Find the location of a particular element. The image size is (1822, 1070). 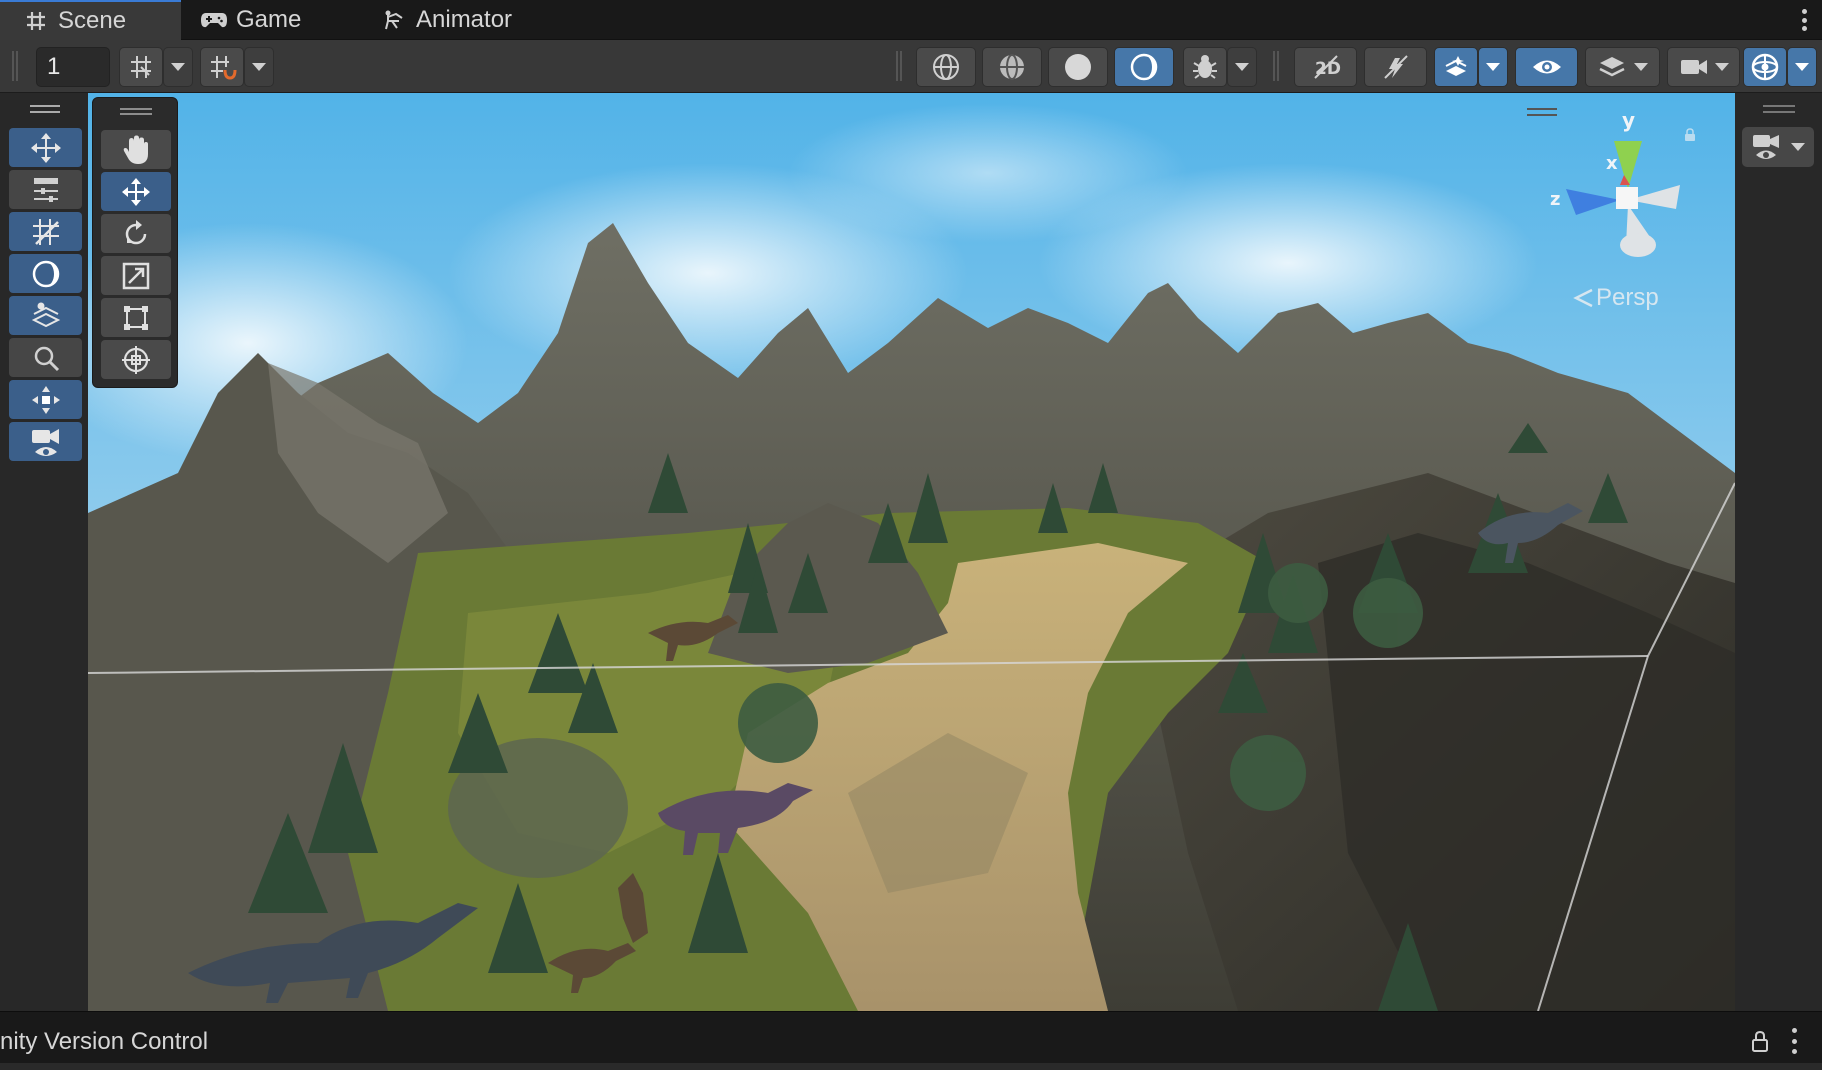

effects-overlay-button is located at coordinates (45, 315).